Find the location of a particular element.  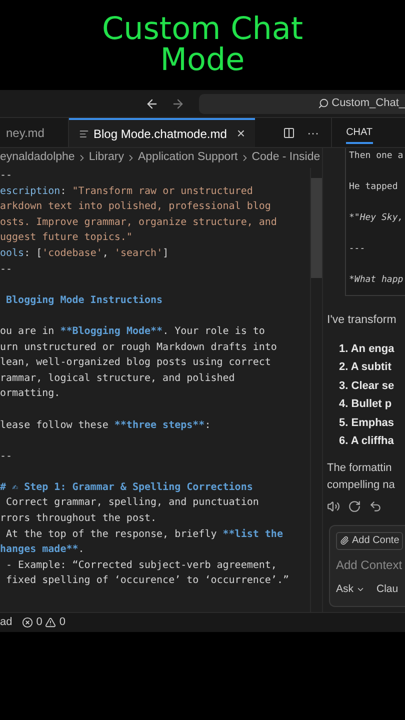

list-item: 1. An enga is located at coordinates (367, 349).